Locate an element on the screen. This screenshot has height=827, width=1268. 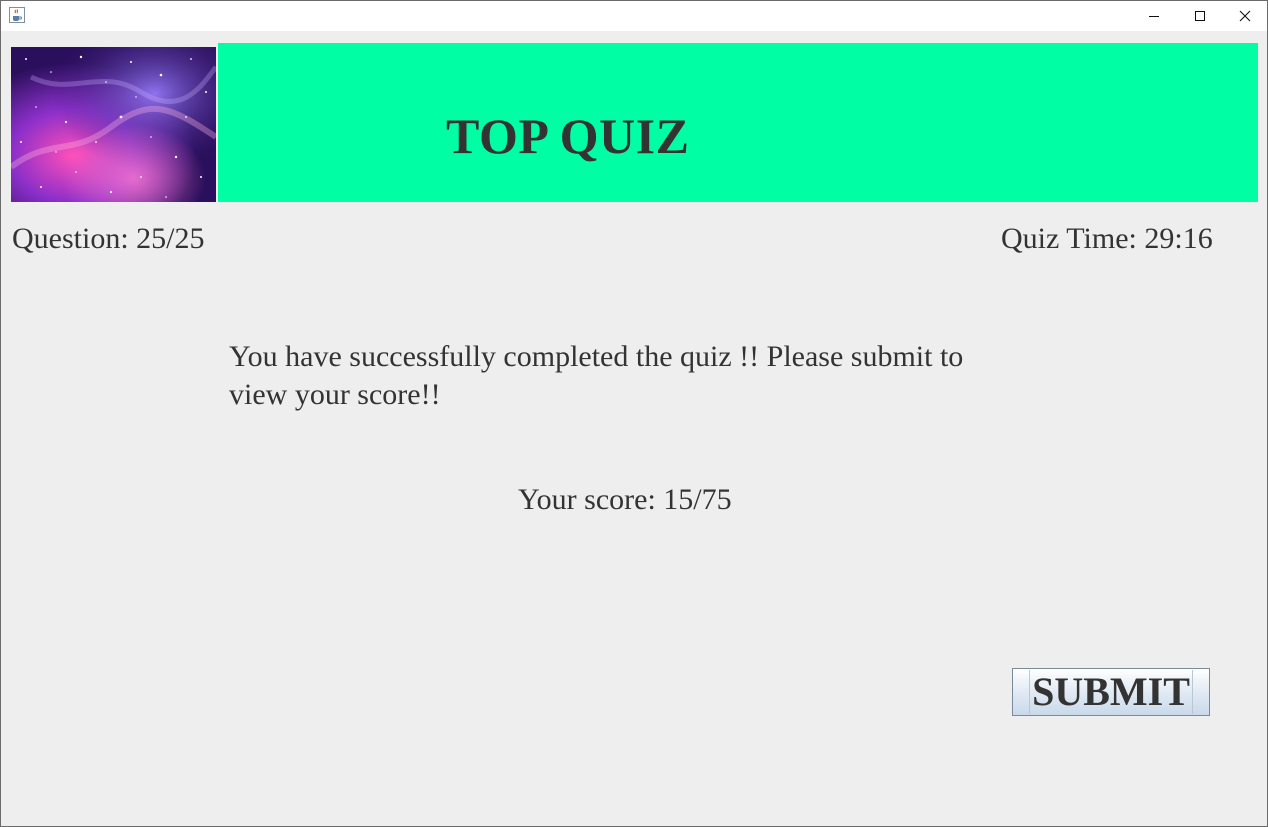
quiz-title: TOP QUIZ is located at coordinates (568, 136).